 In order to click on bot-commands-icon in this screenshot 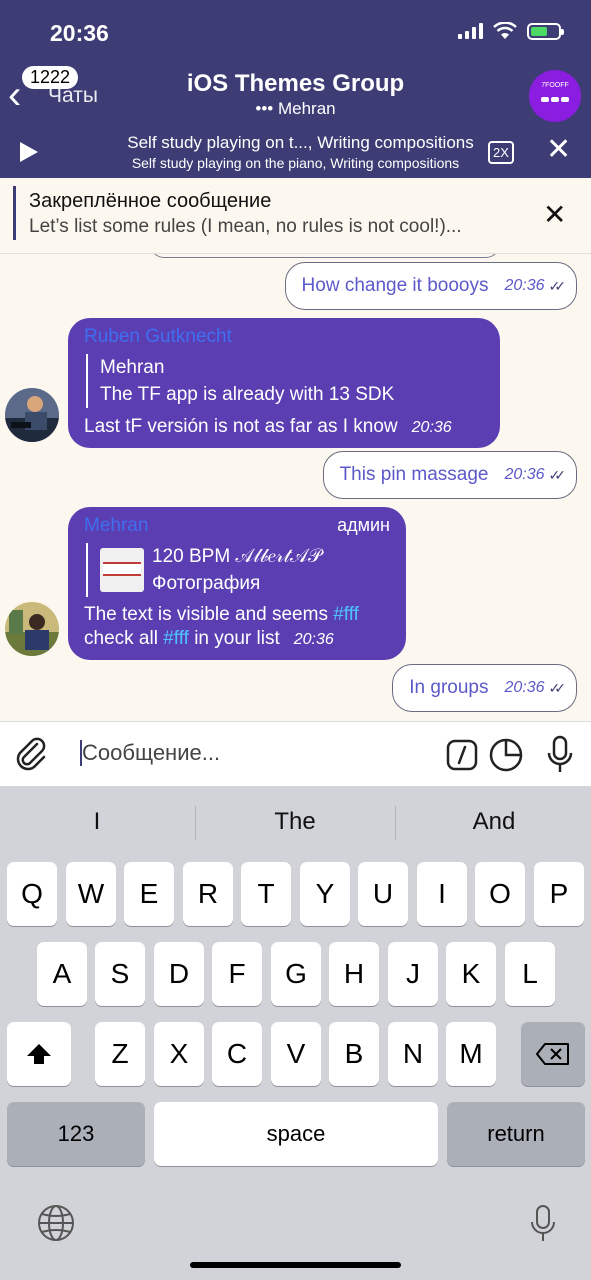, I will do `click(462, 755)`.